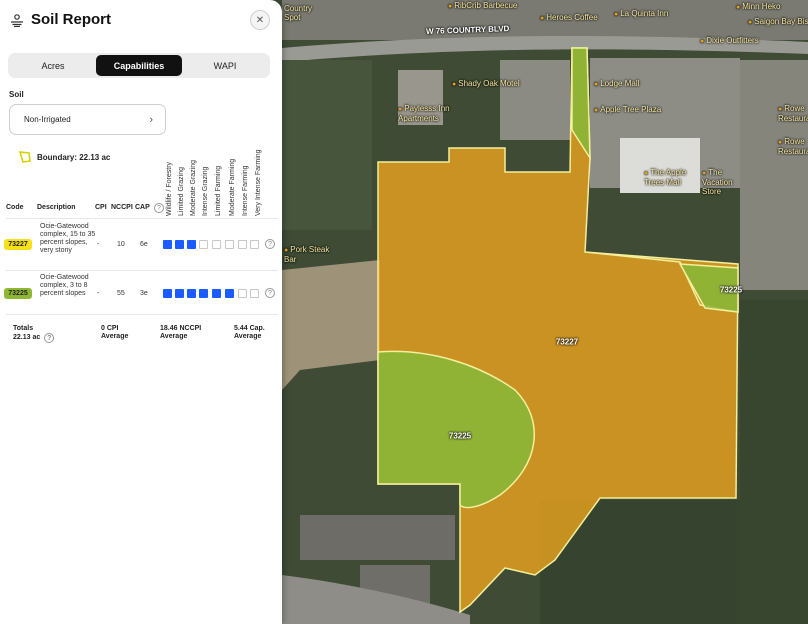 Image resolution: width=808 pixels, height=624 pixels. Describe the element at coordinates (144, 293) in the screenshot. I see `cap-value: 3e` at that location.